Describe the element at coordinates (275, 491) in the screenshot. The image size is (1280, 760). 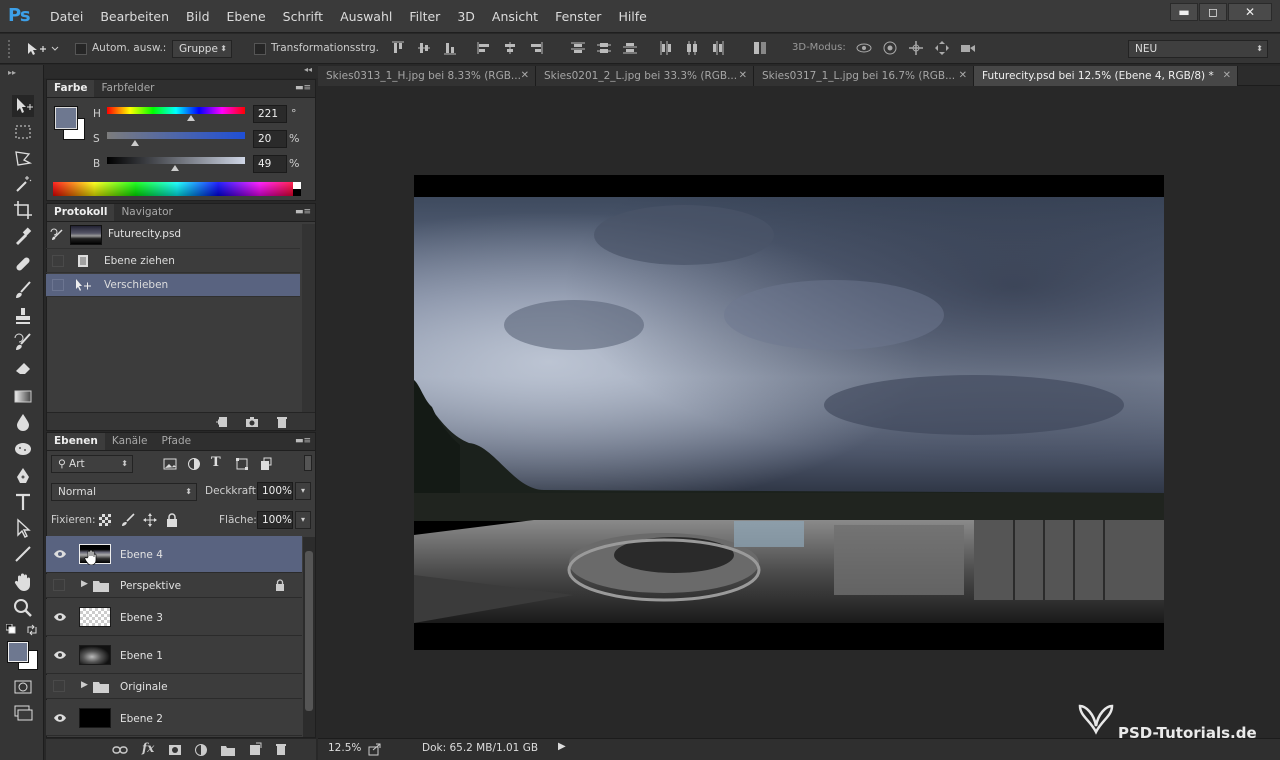
I see `opacity-field: 100%` at that location.